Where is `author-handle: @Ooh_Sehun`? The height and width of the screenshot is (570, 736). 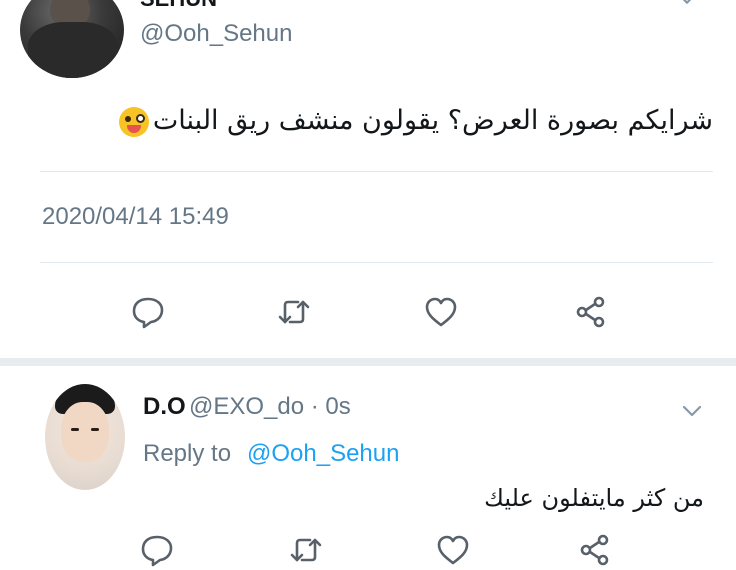
author-handle: @Ooh_Sehun is located at coordinates (216, 34).